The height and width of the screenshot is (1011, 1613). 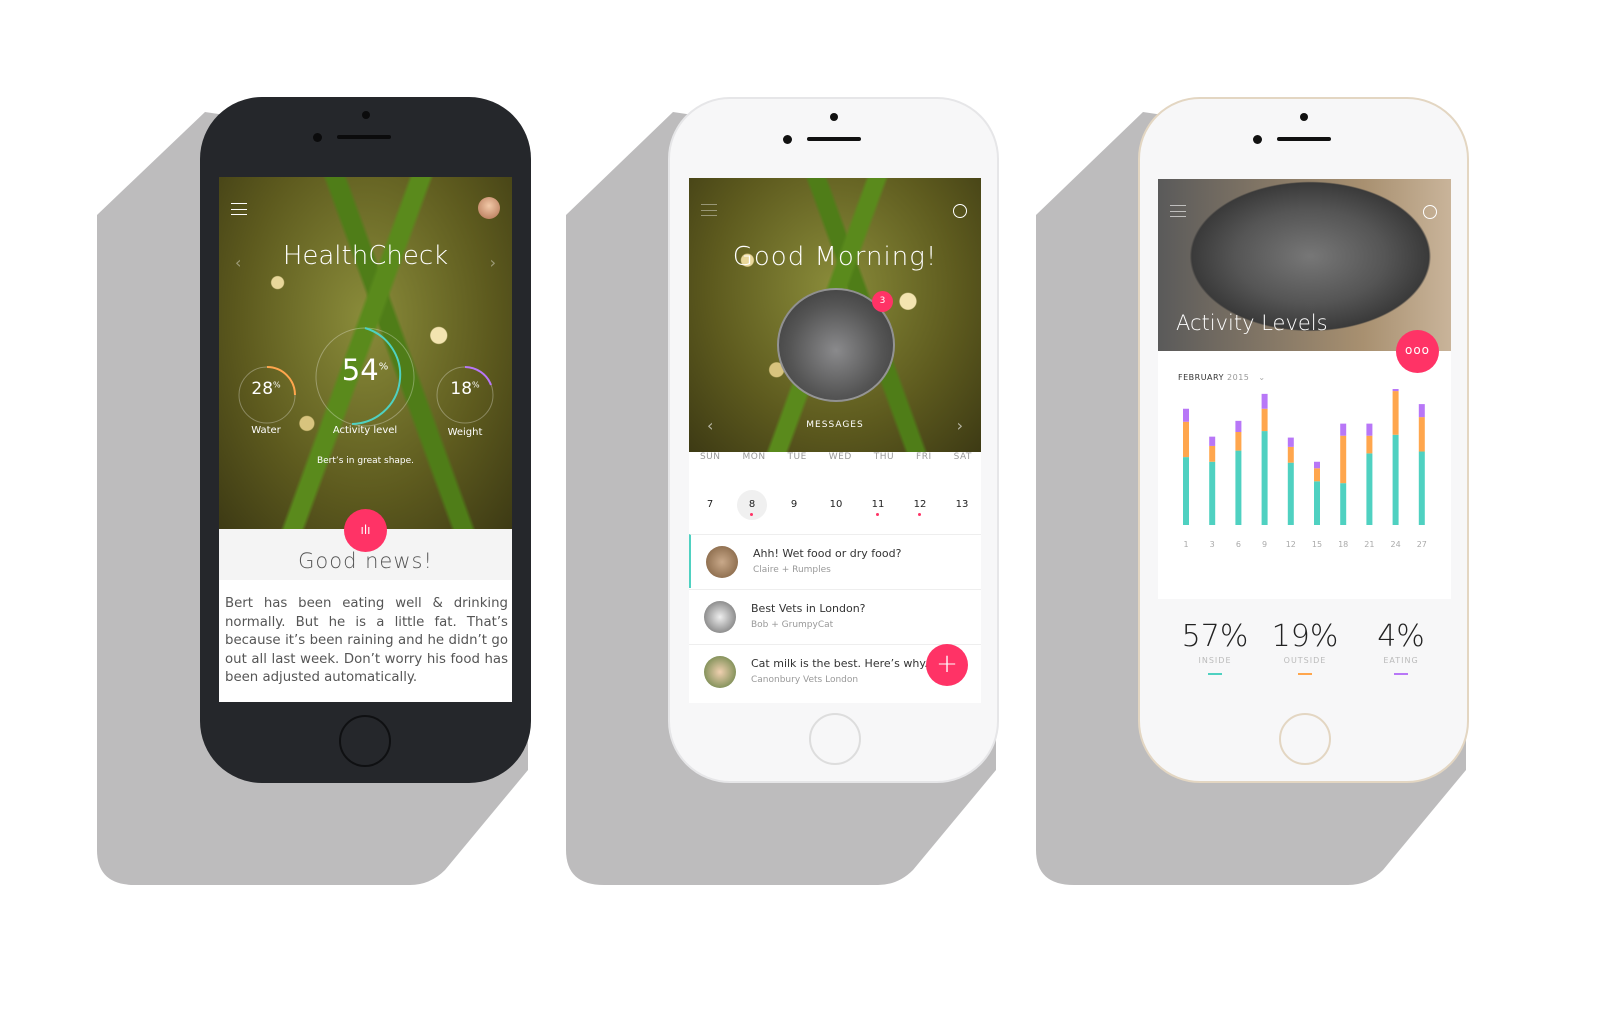 What do you see at coordinates (1215, 660) in the screenshot?
I see `stat-label: INSIDE` at bounding box center [1215, 660].